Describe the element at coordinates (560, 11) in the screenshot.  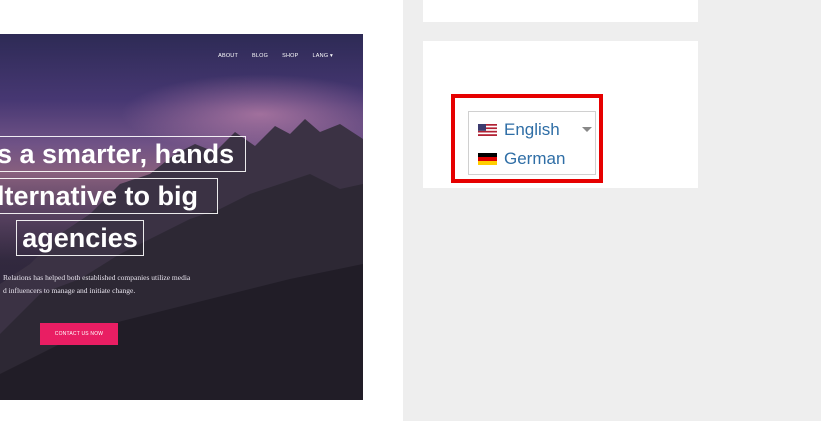
I see `sidebar-card-top` at that location.